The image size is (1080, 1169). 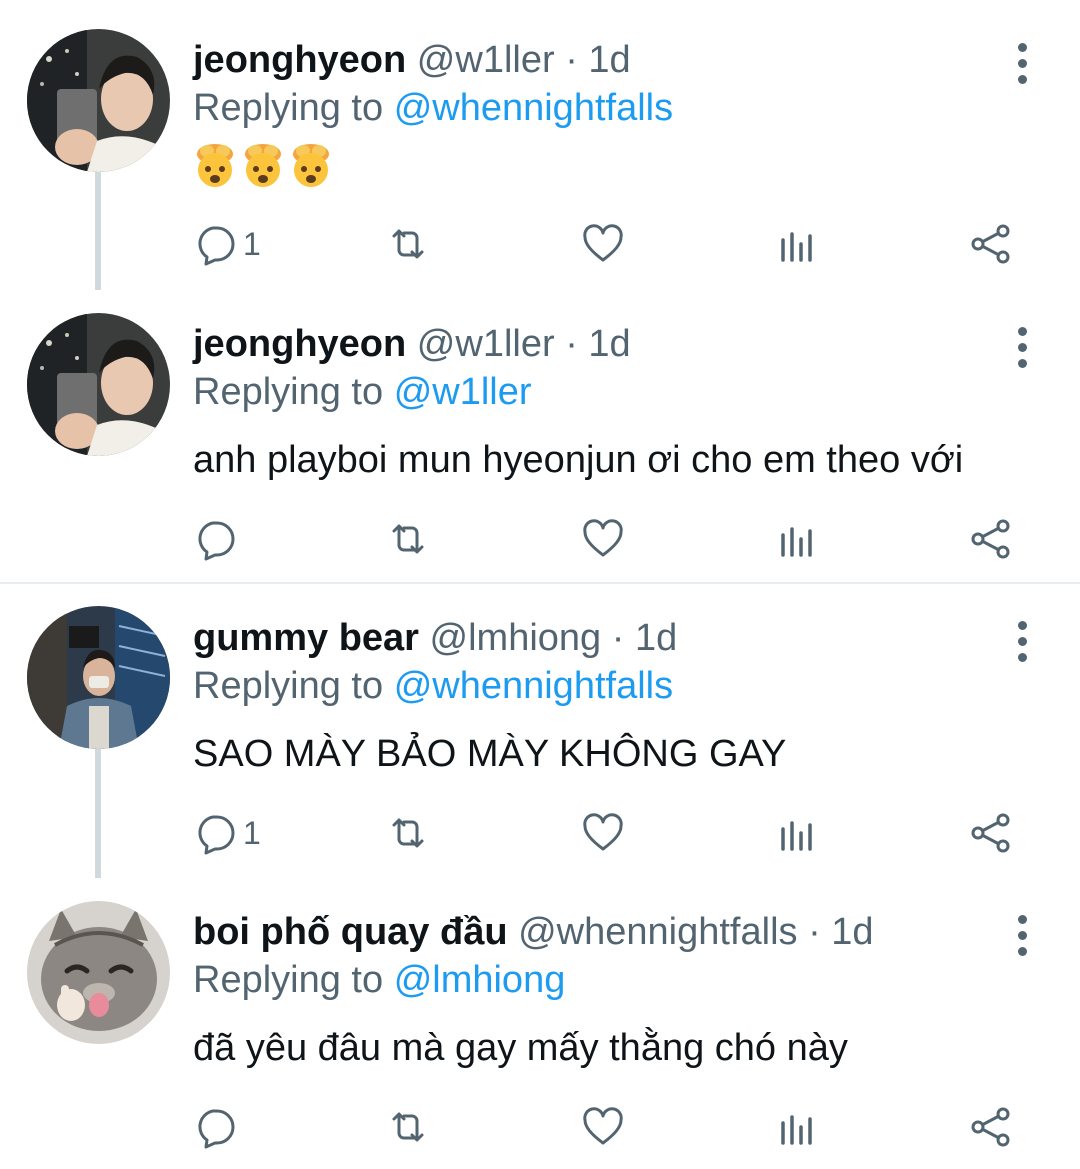 I want to click on mention-link: @w1ller, so click(x=463, y=392).